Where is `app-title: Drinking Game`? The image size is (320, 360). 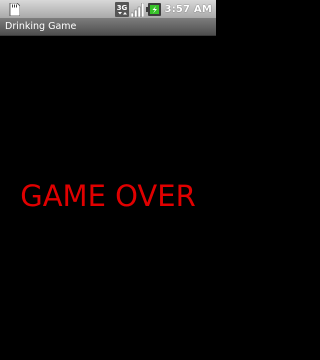
app-title: Drinking Game is located at coordinates (41, 26).